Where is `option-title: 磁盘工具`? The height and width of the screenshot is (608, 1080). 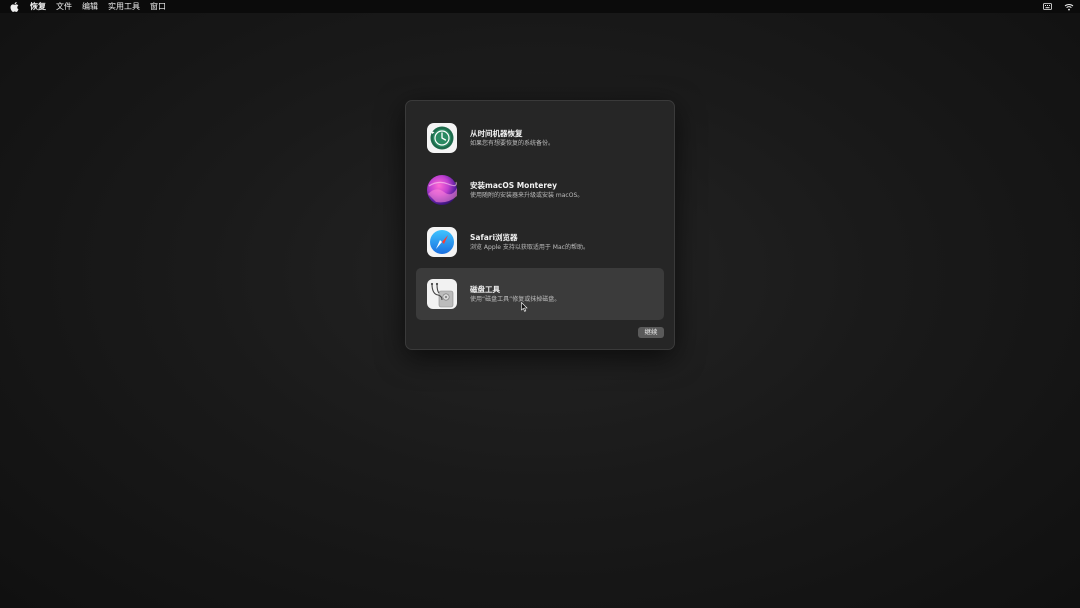 option-title: 磁盘工具 is located at coordinates (485, 289).